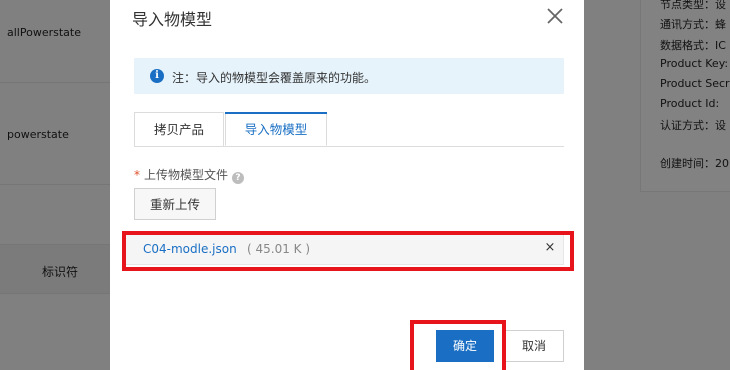 This screenshot has height=370, width=730. I want to click on table-row: powerstate, so click(55, 134).